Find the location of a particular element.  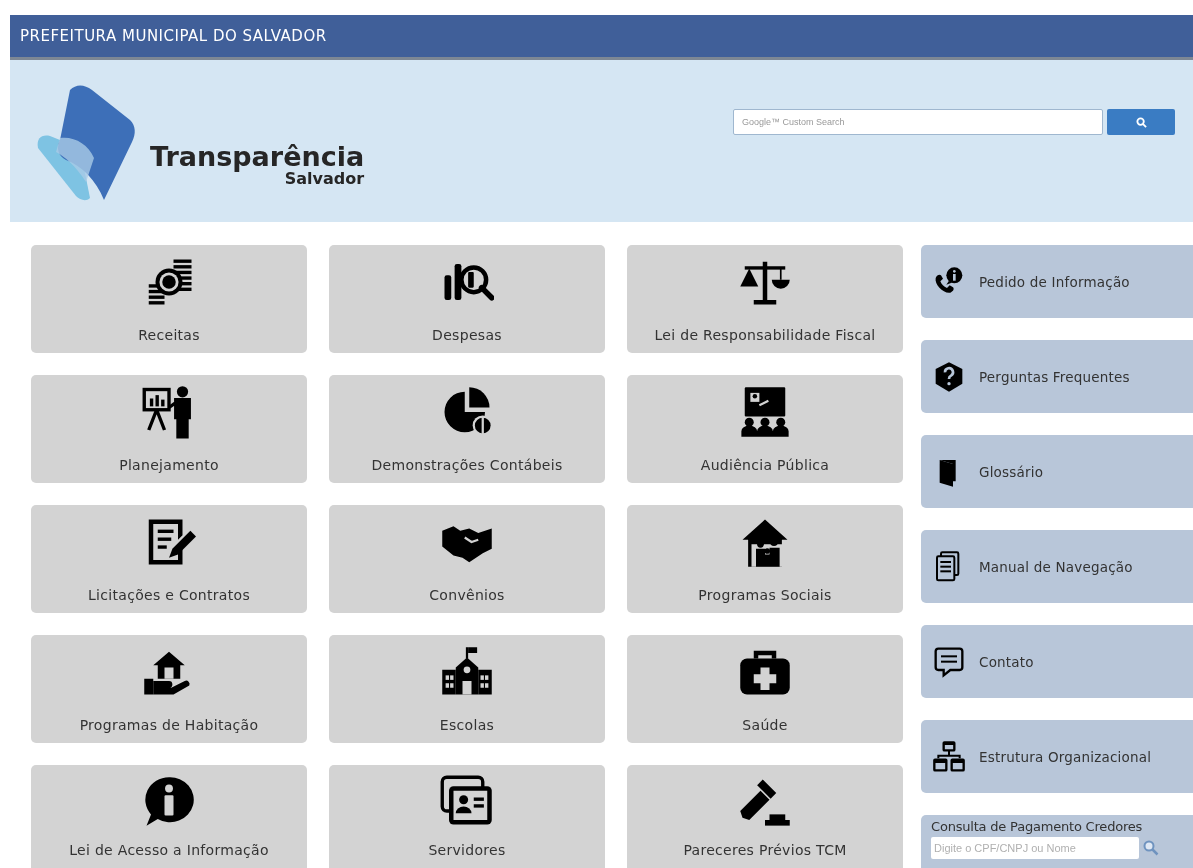

menu-tile: Escolas is located at coordinates (467, 689).